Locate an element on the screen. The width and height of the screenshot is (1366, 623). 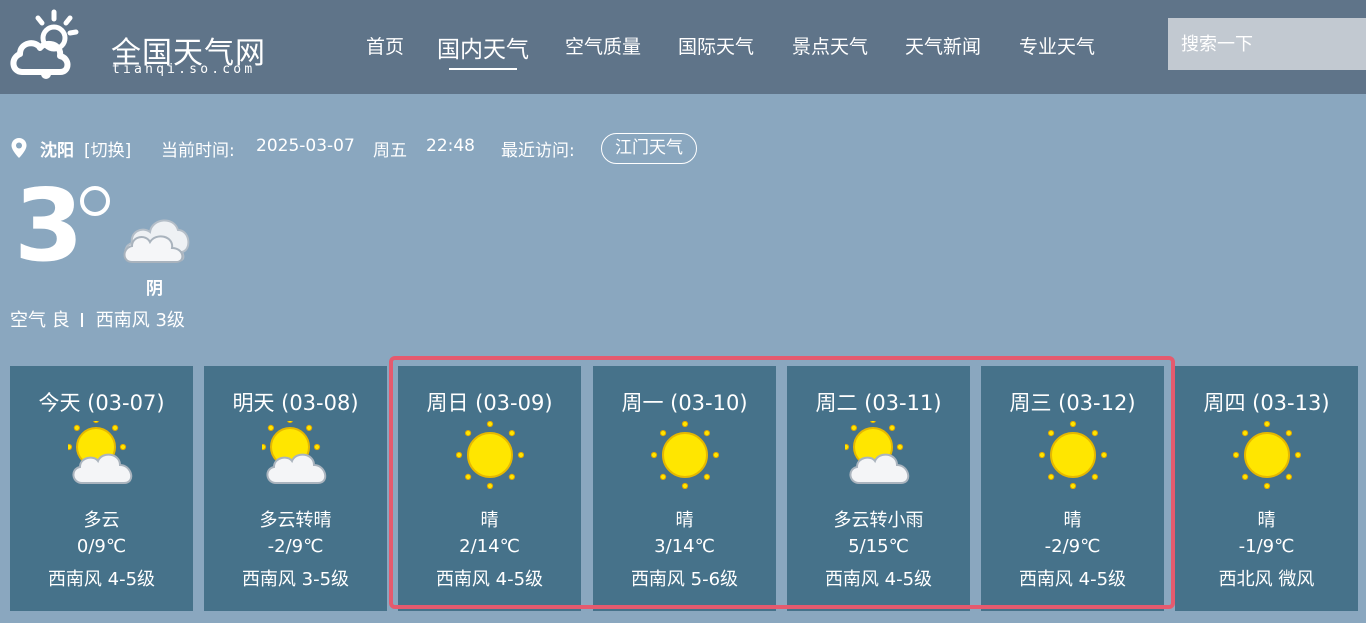
current-air-wind: 空气 良 西南风 3级 is located at coordinates (97, 319).